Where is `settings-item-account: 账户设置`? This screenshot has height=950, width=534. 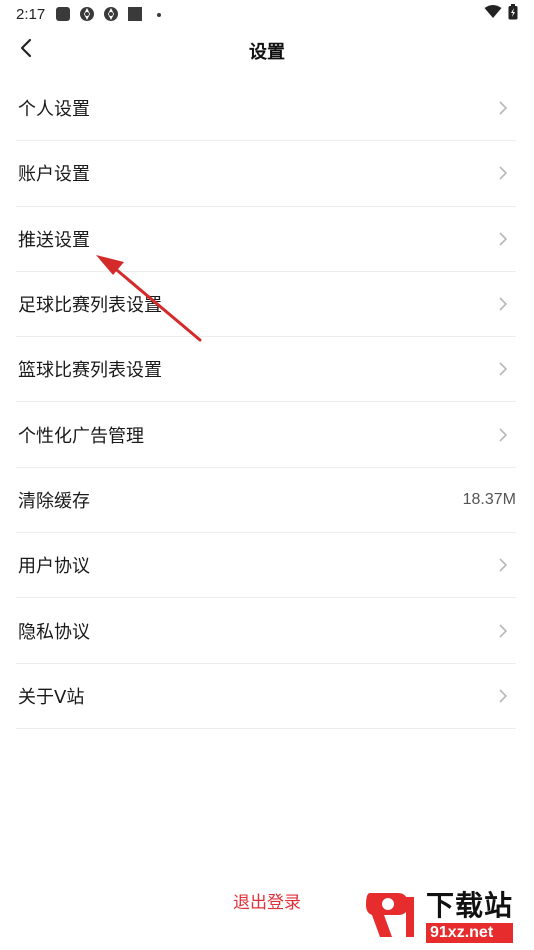
settings-item-account: 账户设置 is located at coordinates (266, 174).